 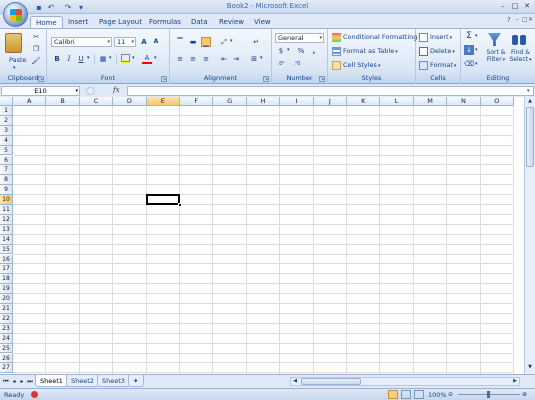 What do you see at coordinates (331, 381) in the screenshot?
I see `horizontal-scroll-thumb` at bounding box center [331, 381].